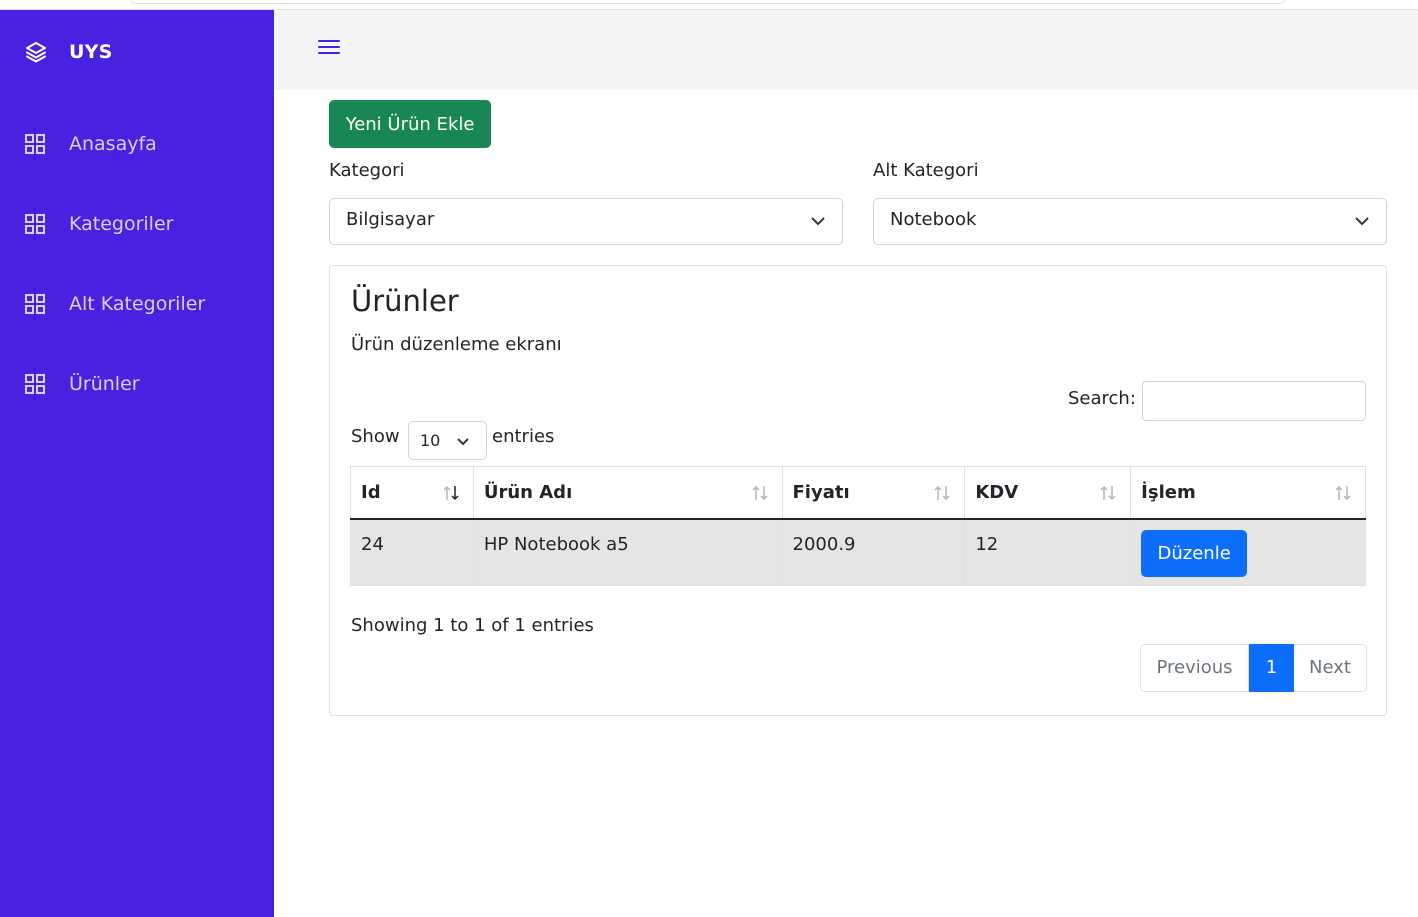 This screenshot has height=917, width=1418. What do you see at coordinates (846, 50) in the screenshot?
I see `topbar` at bounding box center [846, 50].